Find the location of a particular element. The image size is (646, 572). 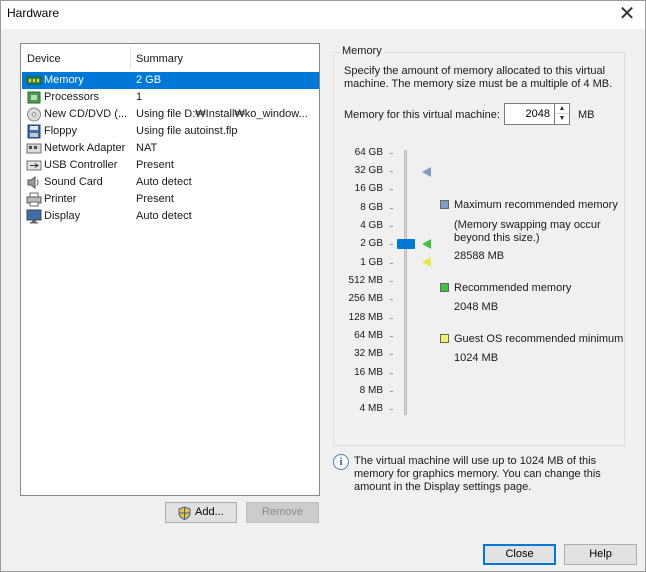

memory-spinner: ▲ ▼ is located at coordinates (562, 114).